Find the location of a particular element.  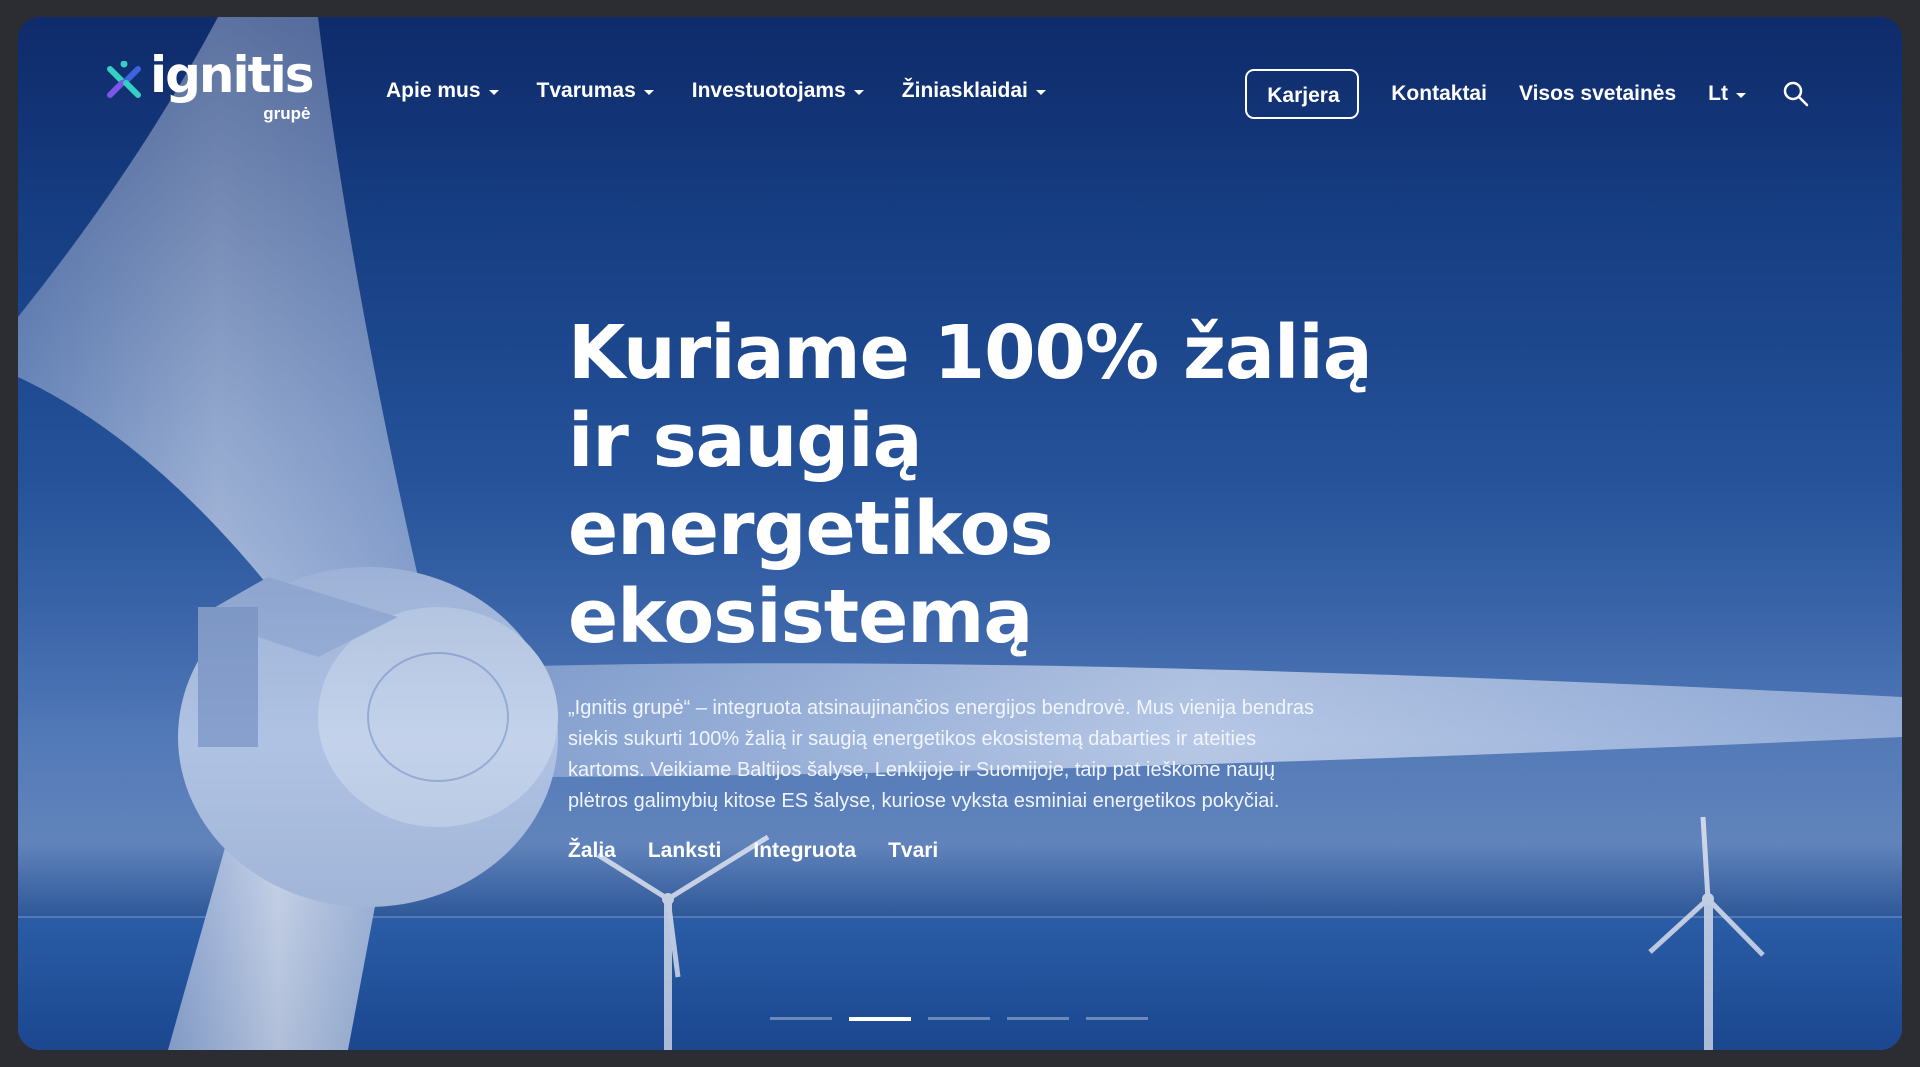

career-button: Karjera is located at coordinates (1302, 94).